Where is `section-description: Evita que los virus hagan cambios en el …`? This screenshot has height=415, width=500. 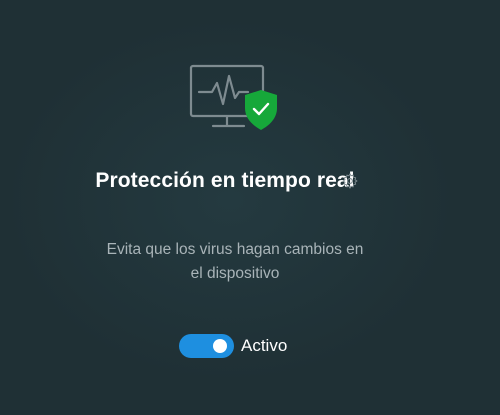
section-description: Evita que los virus hagan cambios en el … is located at coordinates (235, 261).